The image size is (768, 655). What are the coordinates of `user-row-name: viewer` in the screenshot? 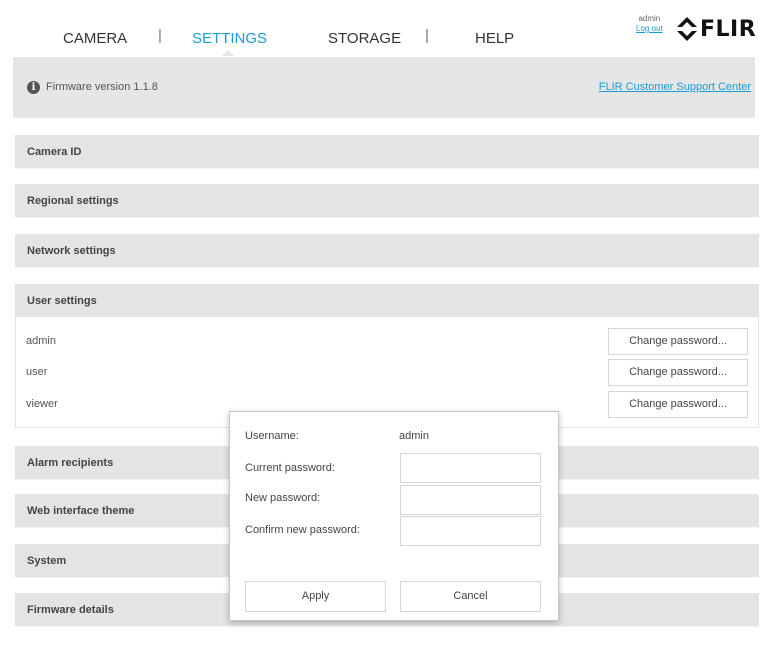 It's located at (42, 404).